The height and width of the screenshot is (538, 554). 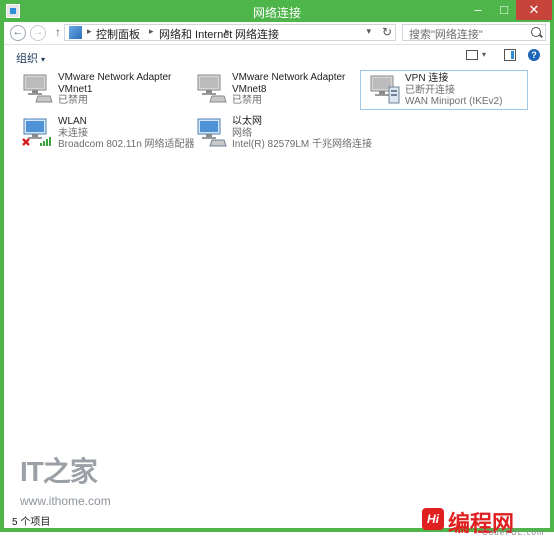 What do you see at coordinates (478, 10) in the screenshot?
I see `minimize-button: –` at bounding box center [478, 10].